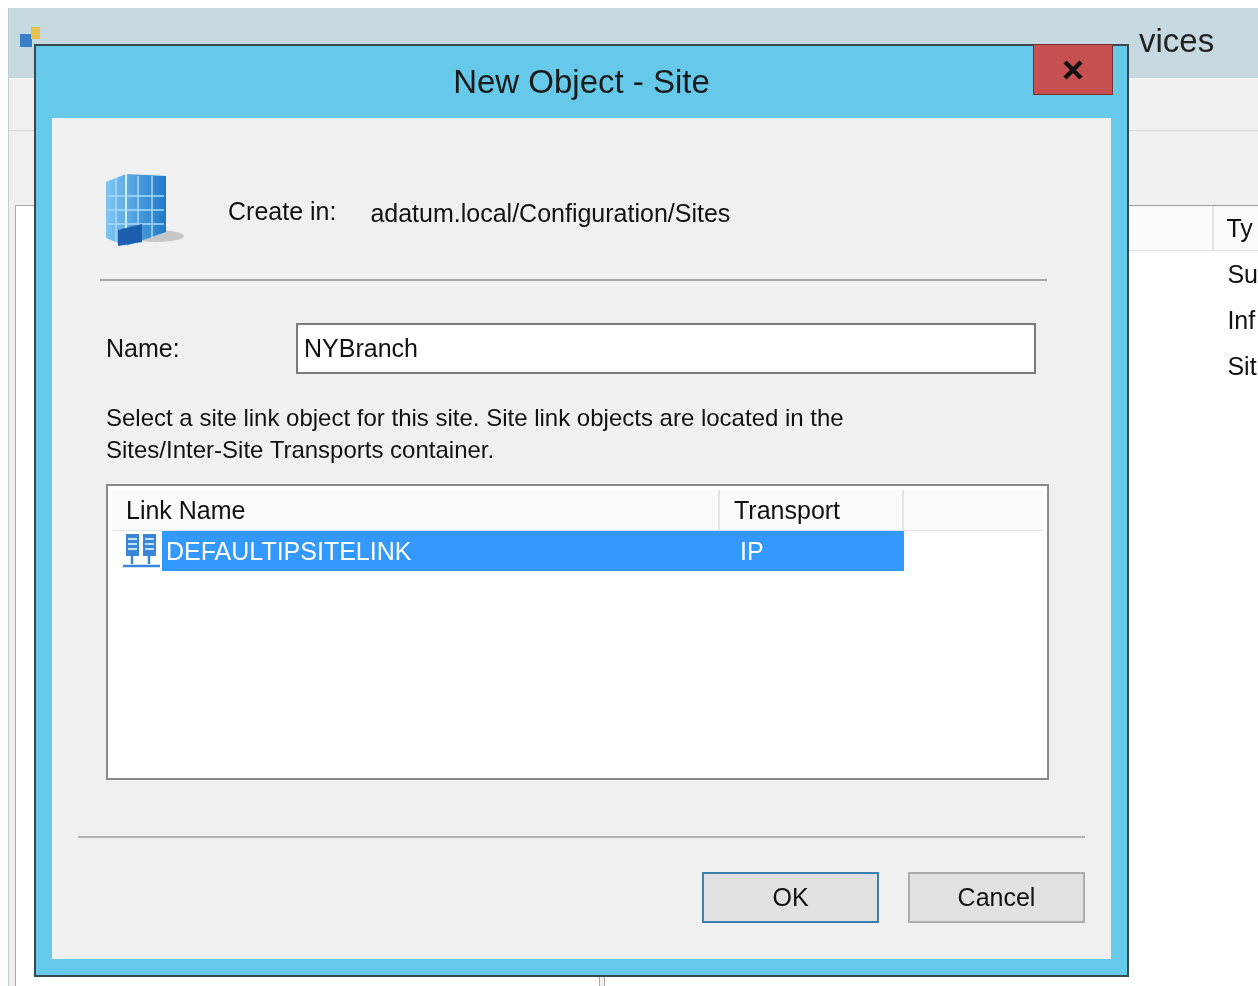 The image size is (1258, 986). What do you see at coordinates (1242, 366) in the screenshot?
I see `list-cell: Sit` at bounding box center [1242, 366].